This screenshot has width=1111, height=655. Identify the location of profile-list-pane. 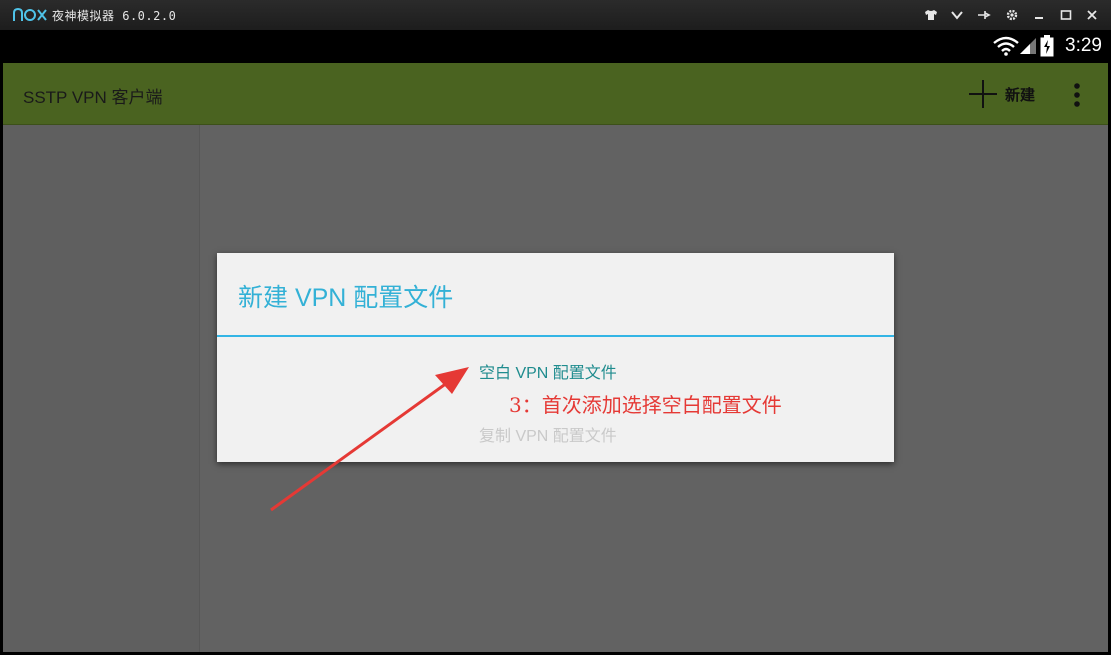
(101, 388).